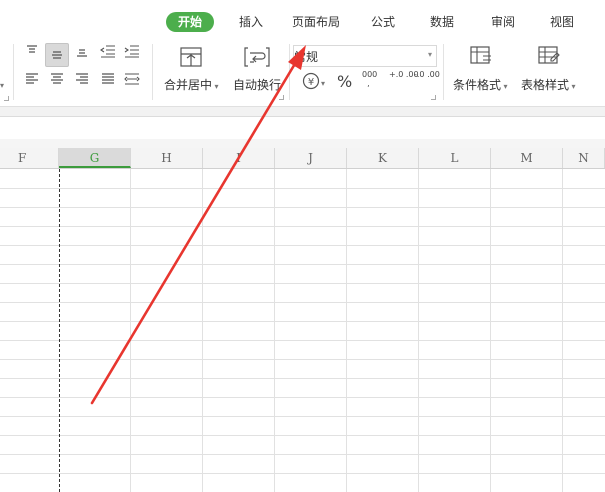  What do you see at coordinates (383, 22) in the screenshot?
I see `tab-formulas: 公式` at bounding box center [383, 22].